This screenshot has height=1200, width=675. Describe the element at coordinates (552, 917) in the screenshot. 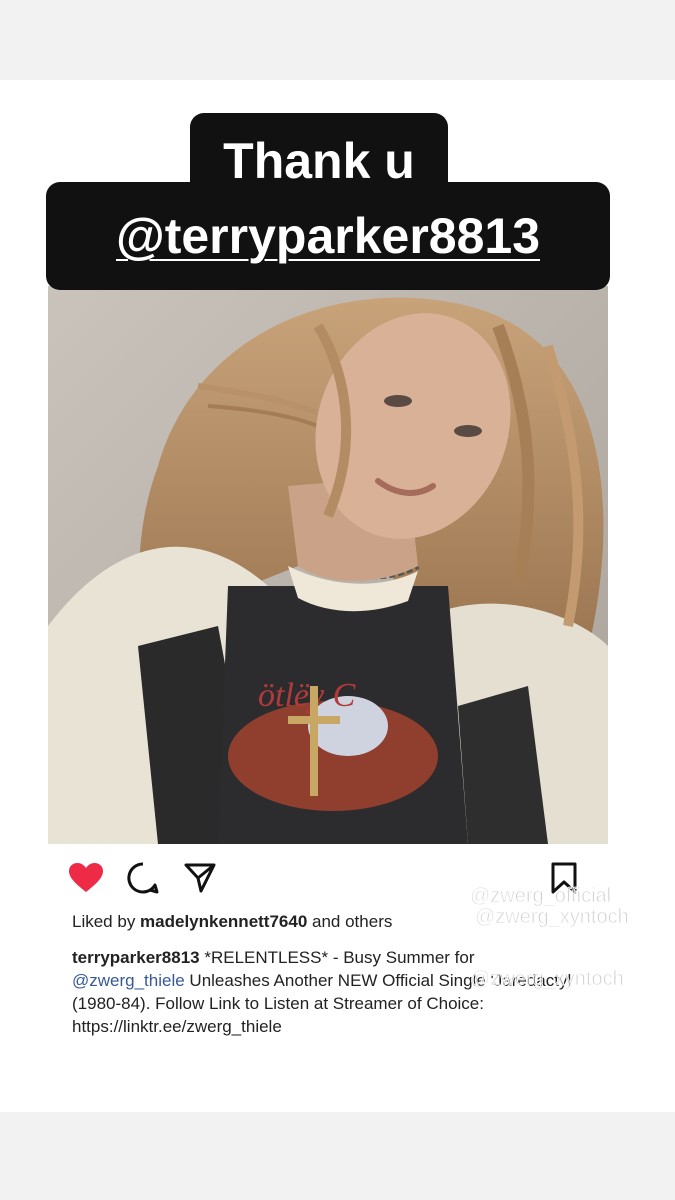

I see `watermark-2: @zwerg_xyntoch` at that location.